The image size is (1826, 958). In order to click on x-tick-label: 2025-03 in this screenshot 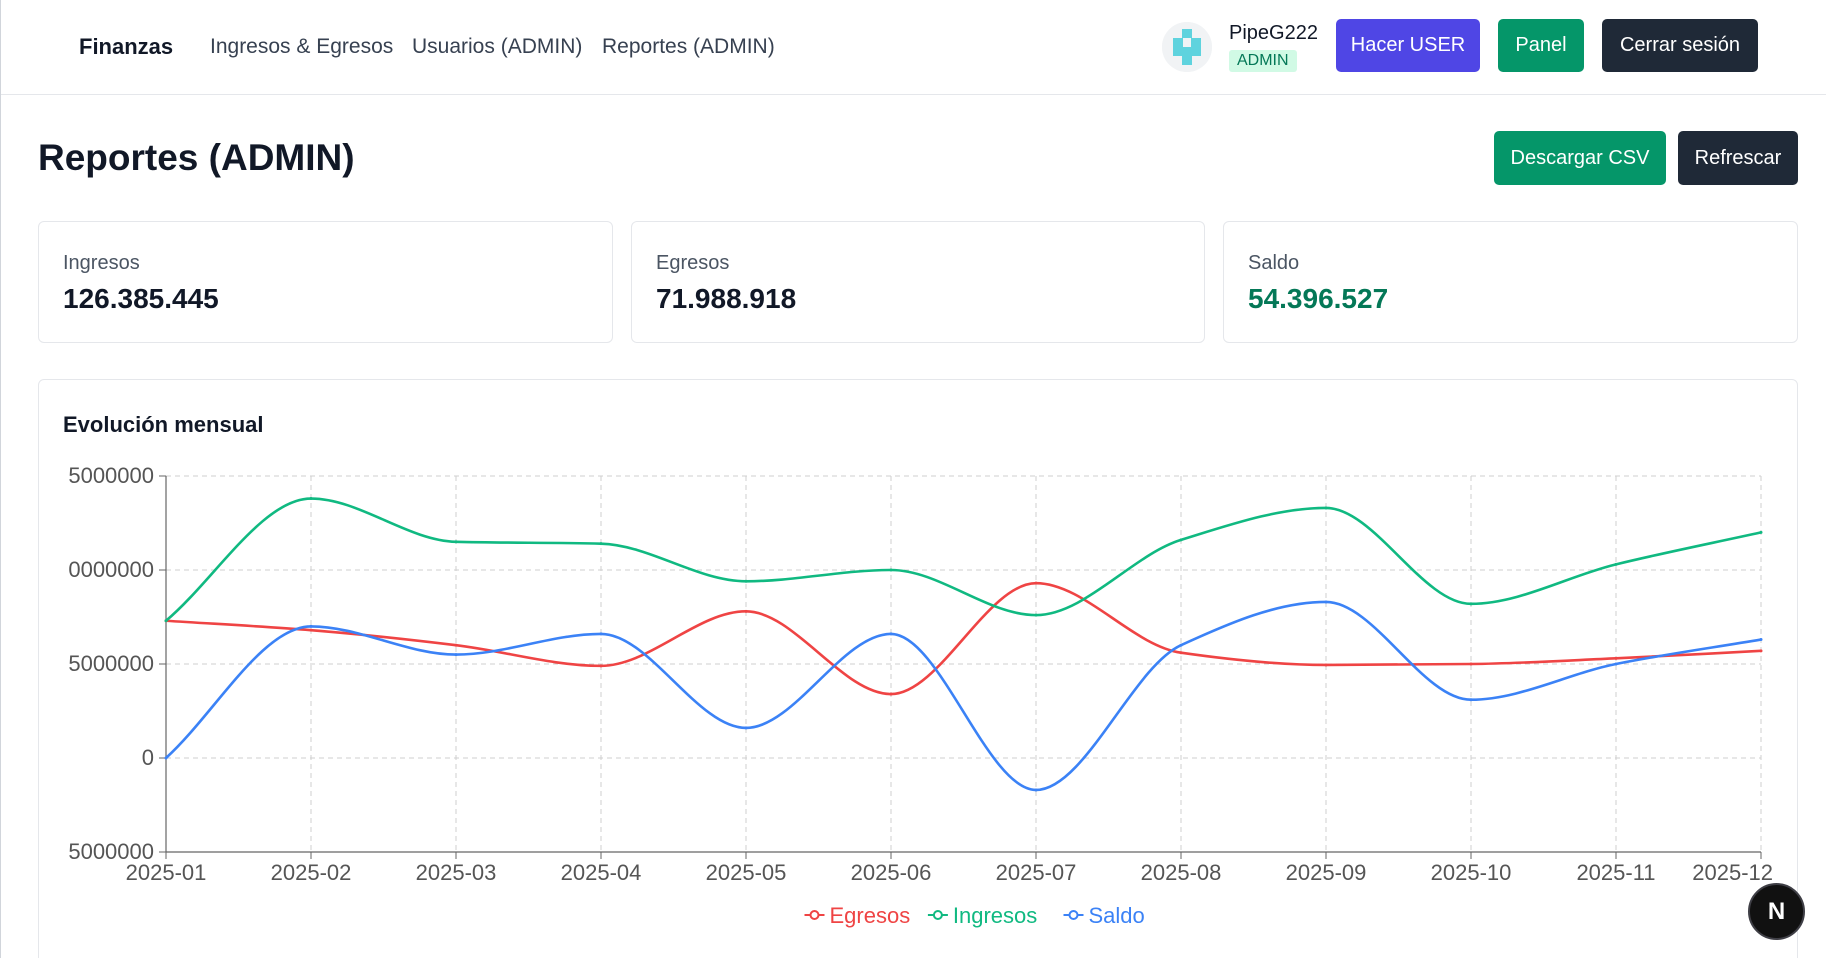, I will do `click(456, 872)`.